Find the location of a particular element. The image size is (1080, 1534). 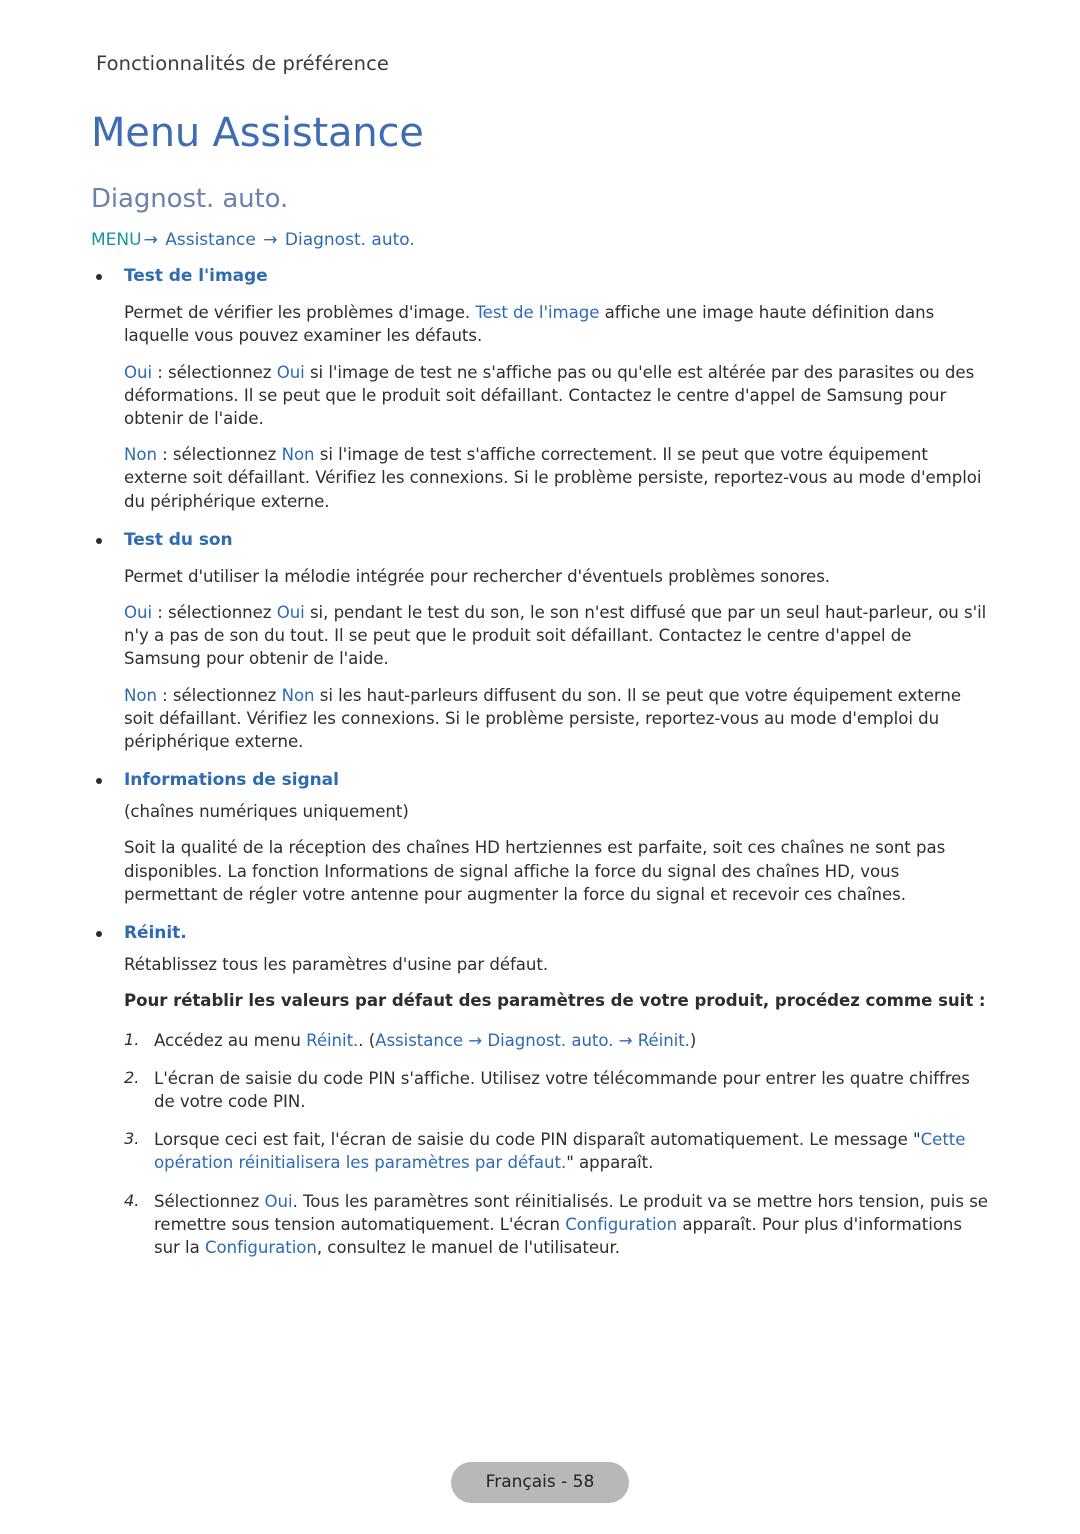

text-fragment: Accédez au menu is located at coordinates (230, 1040).